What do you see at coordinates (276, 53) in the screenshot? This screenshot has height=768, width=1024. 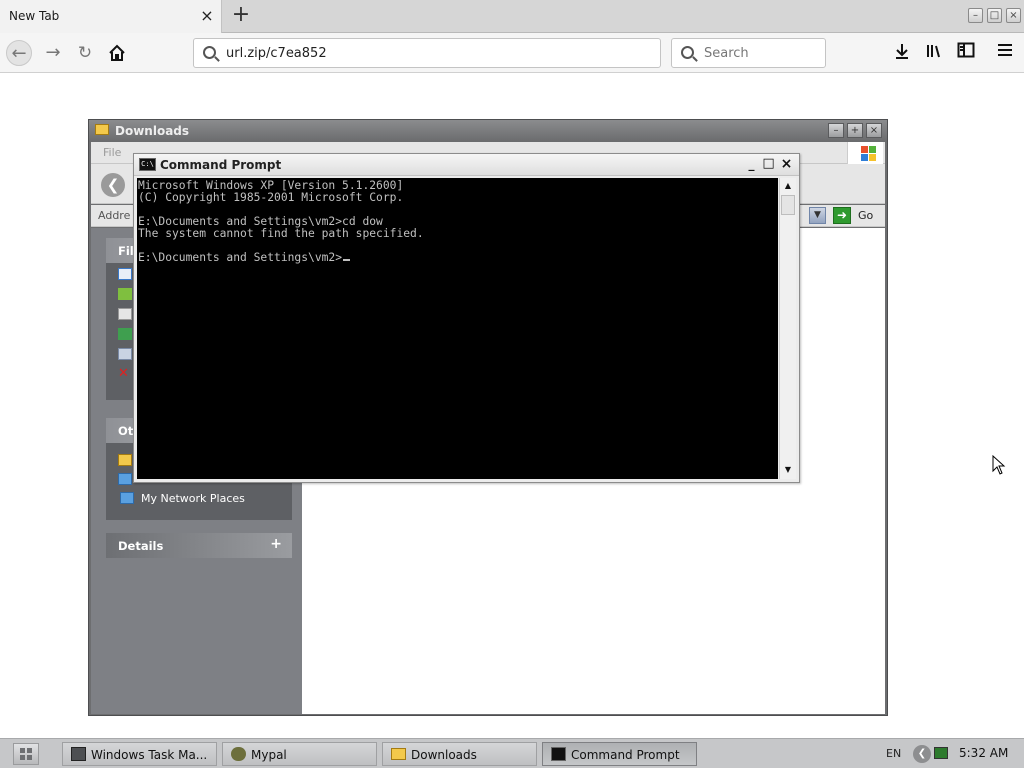 I see `url-text: url.zip/c7ea852` at bounding box center [276, 53].